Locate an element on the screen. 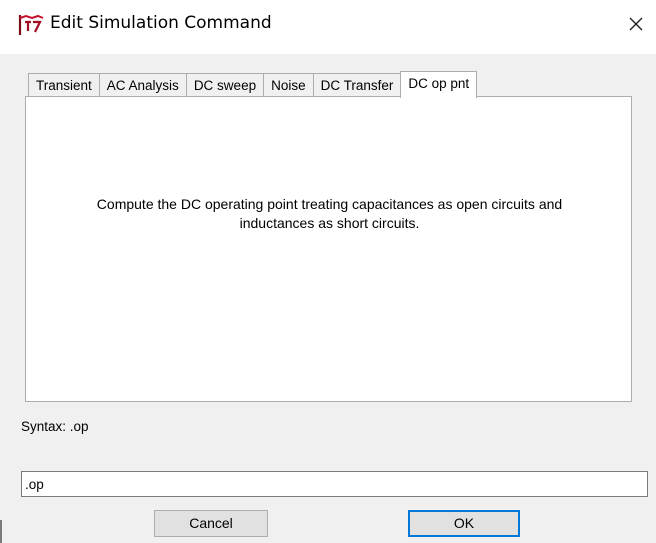  window-title: Edit Simulation Command is located at coordinates (161, 23).